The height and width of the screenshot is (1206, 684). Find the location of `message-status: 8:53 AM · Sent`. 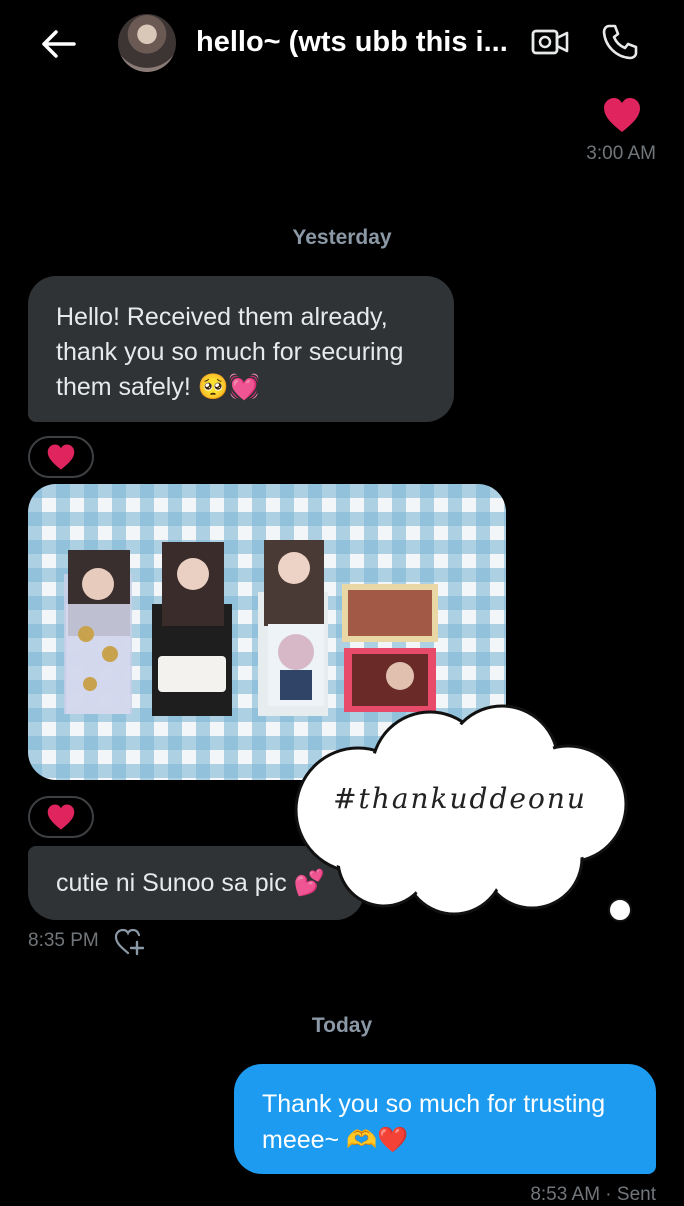

message-status: 8:53 AM · Sent is located at coordinates (593, 1194).